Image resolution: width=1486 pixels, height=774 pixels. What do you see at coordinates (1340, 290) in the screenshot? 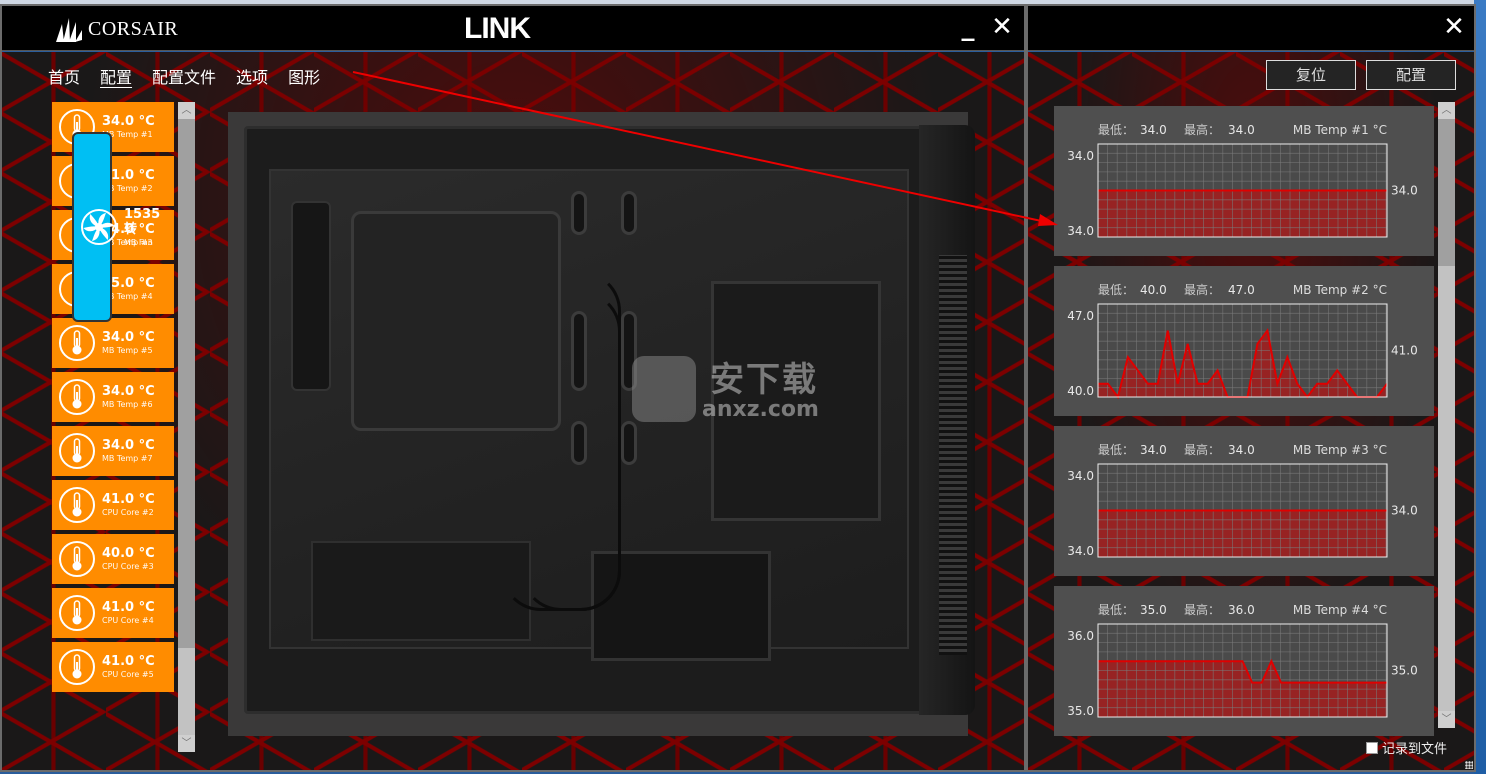
I see `chart-title: MB Temp #2 °C` at bounding box center [1340, 290].